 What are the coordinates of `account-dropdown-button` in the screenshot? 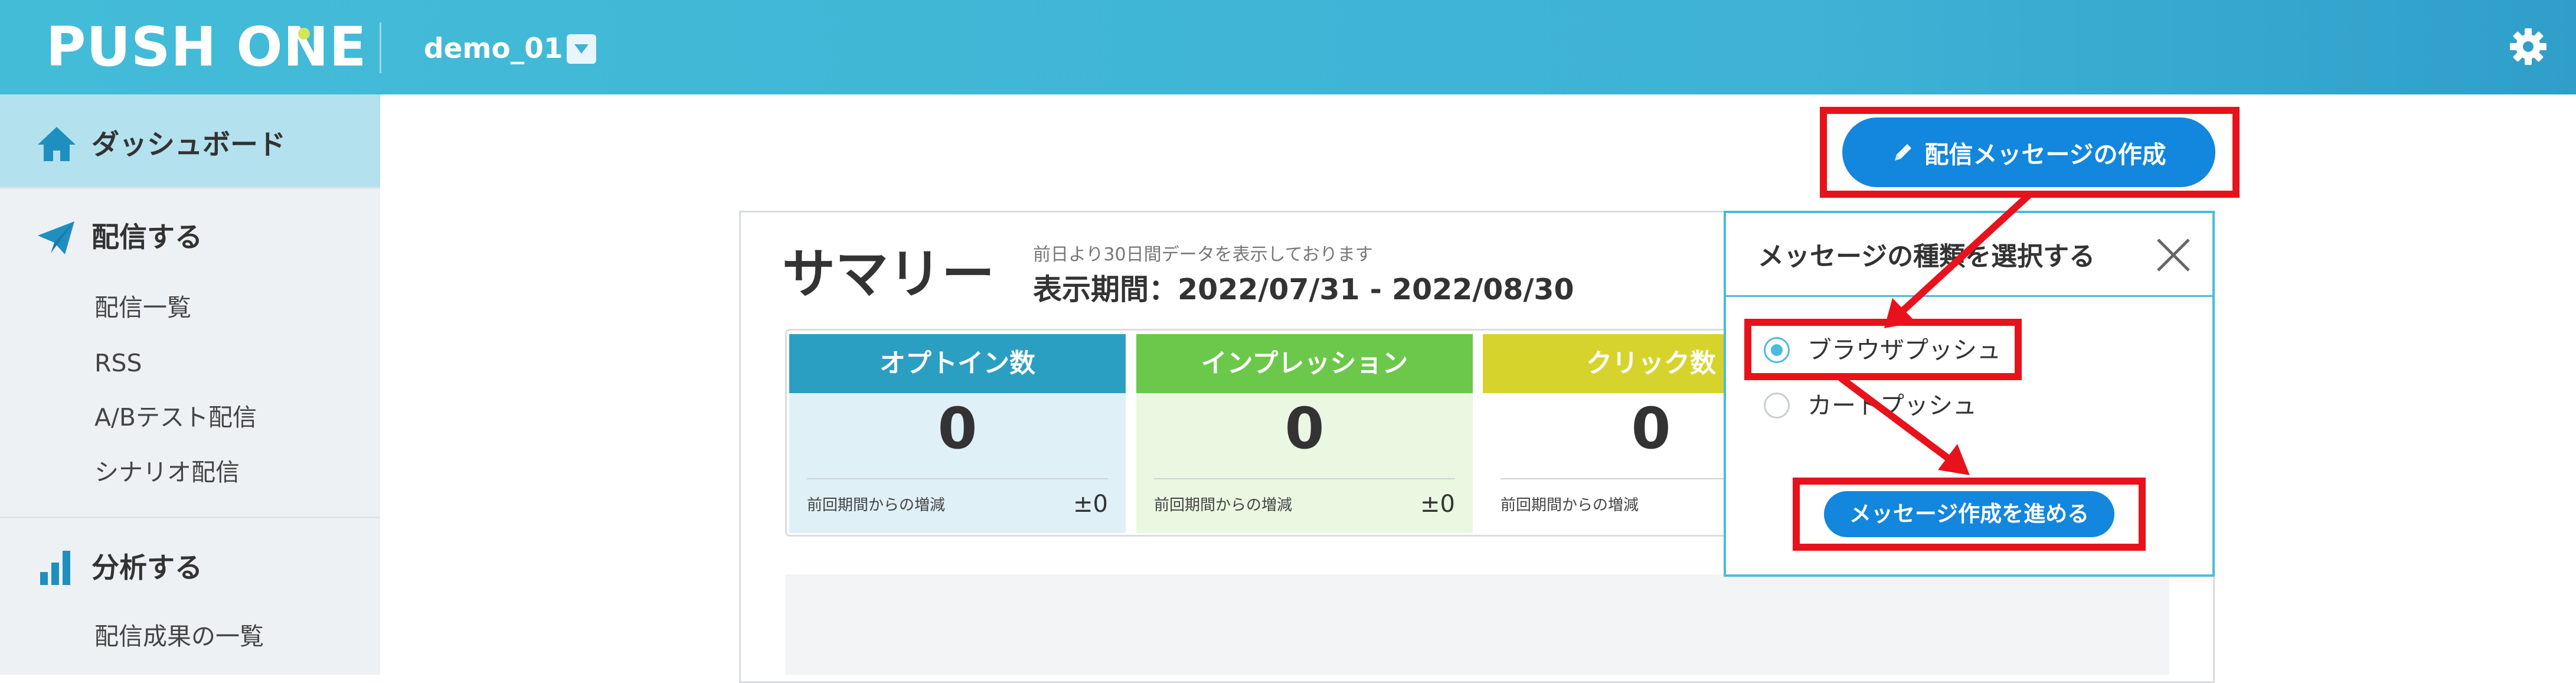 It's located at (581, 49).